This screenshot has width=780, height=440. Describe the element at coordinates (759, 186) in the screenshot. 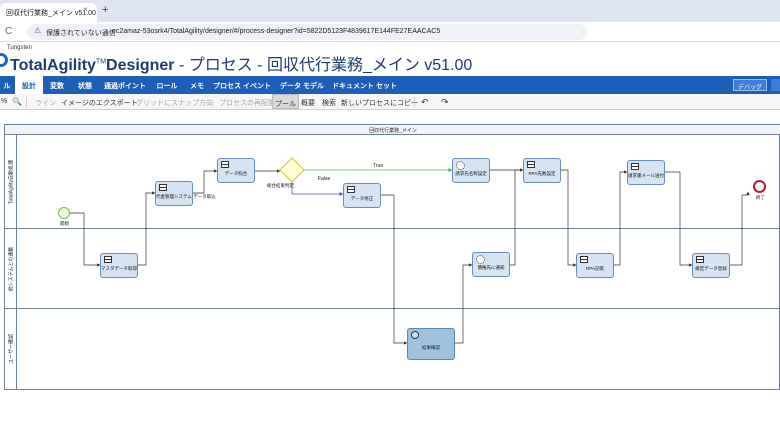

I see `end-event` at that location.